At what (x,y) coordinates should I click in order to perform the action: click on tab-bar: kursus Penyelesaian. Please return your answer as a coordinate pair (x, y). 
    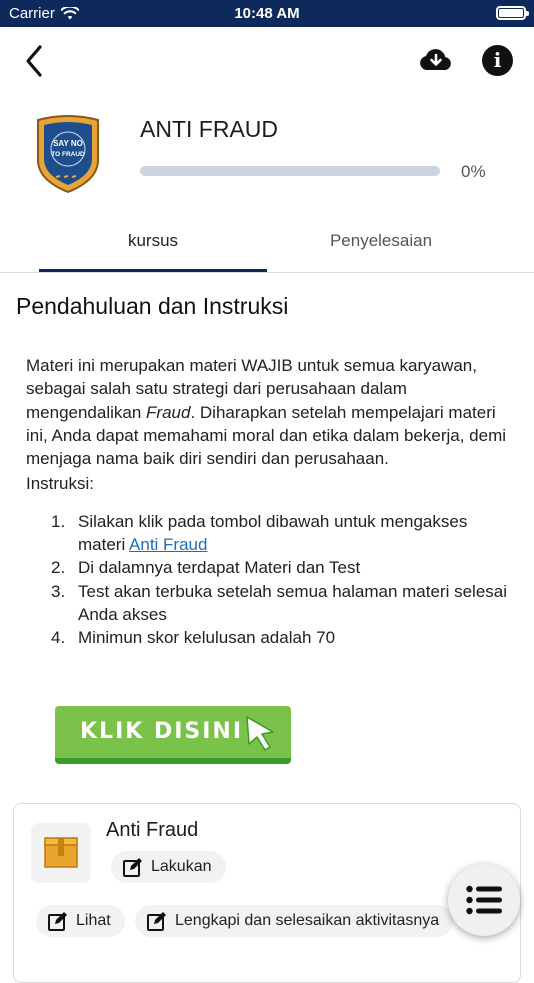
    Looking at the image, I should click on (267, 242).